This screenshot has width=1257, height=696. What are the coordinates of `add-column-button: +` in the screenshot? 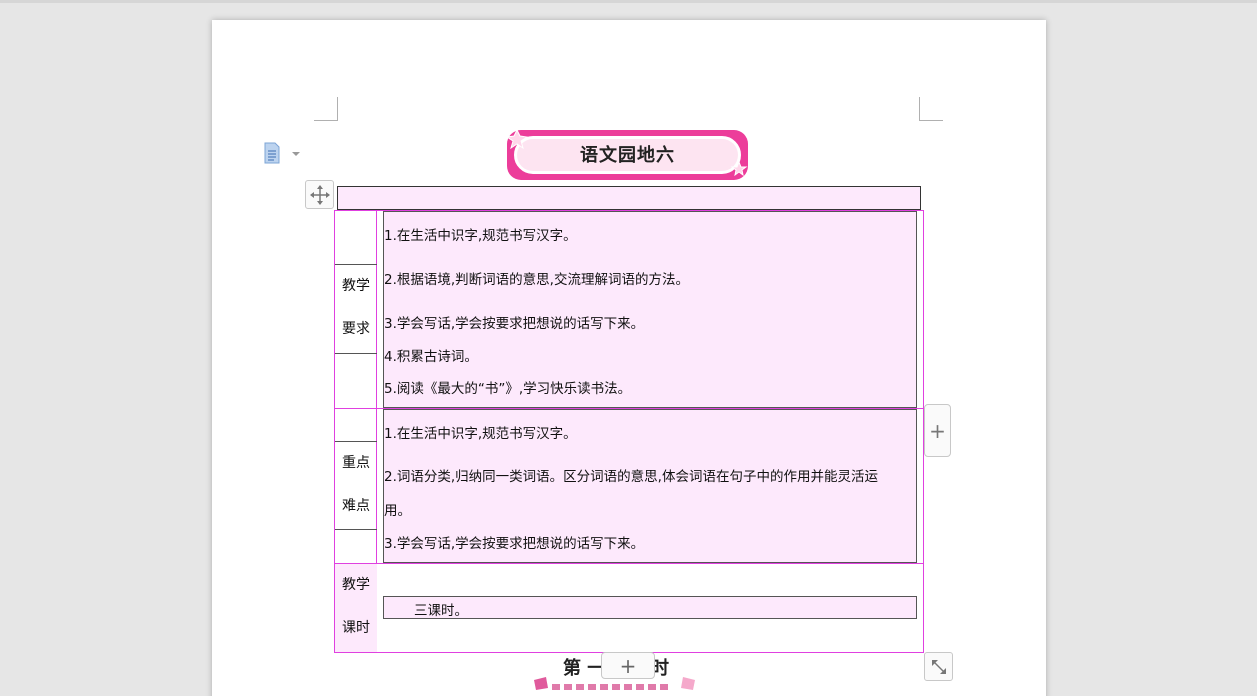 It's located at (937, 430).